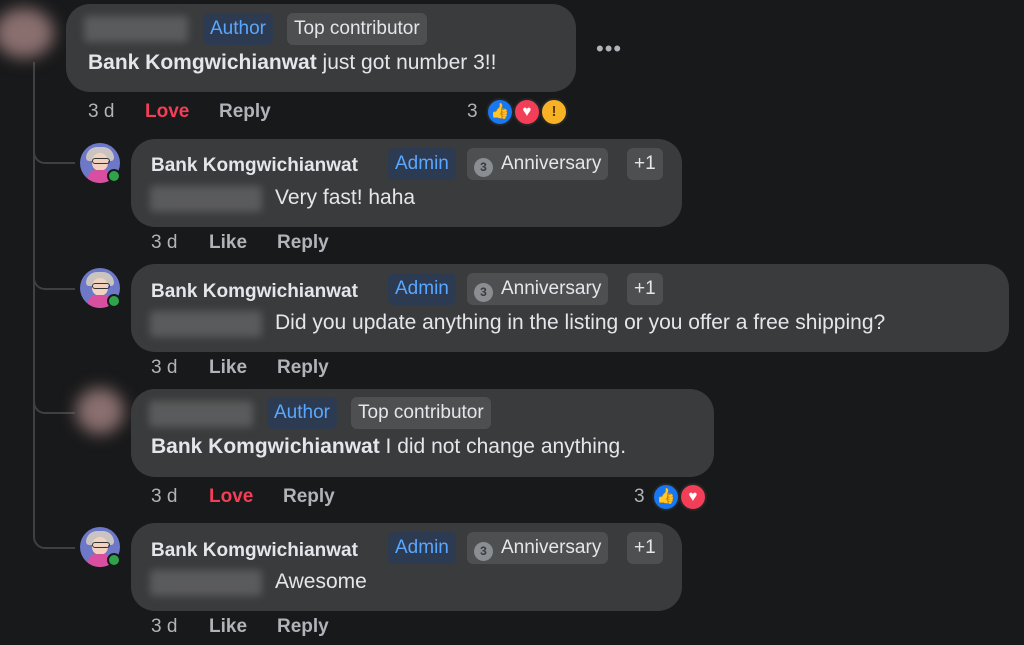 Image resolution: width=1024 pixels, height=645 pixels. What do you see at coordinates (345, 197) in the screenshot?
I see `comment-body: Very fast! haha` at bounding box center [345, 197].